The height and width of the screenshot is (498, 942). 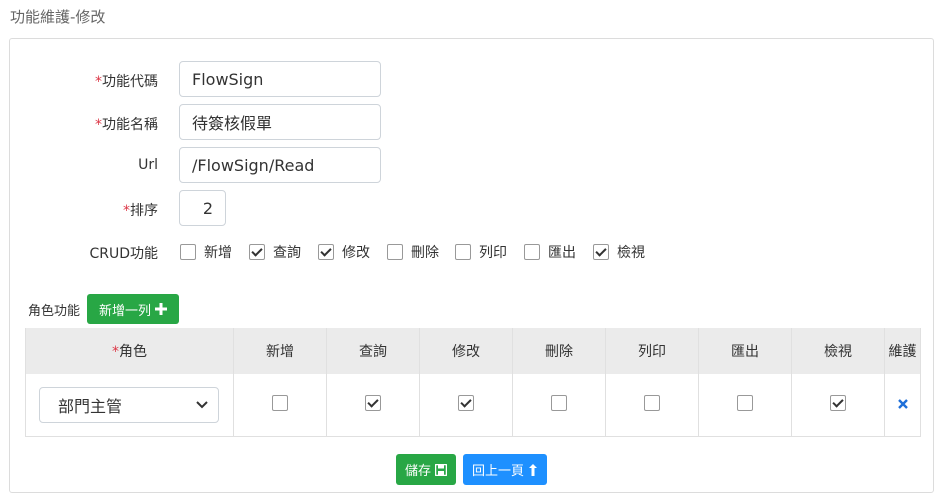 What do you see at coordinates (126, 125) in the screenshot?
I see `name-label: *功能名稱` at bounding box center [126, 125].